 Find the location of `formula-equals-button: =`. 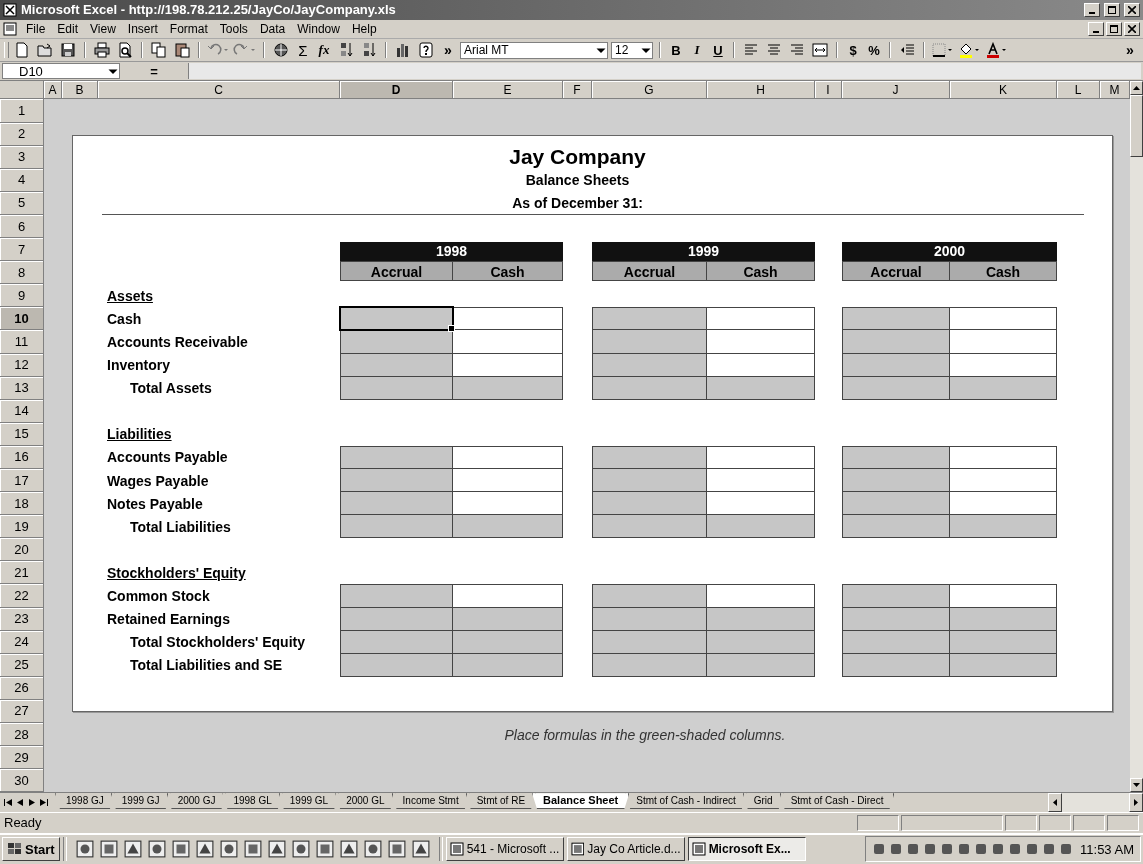

formula-equals-button: = is located at coordinates (154, 71).